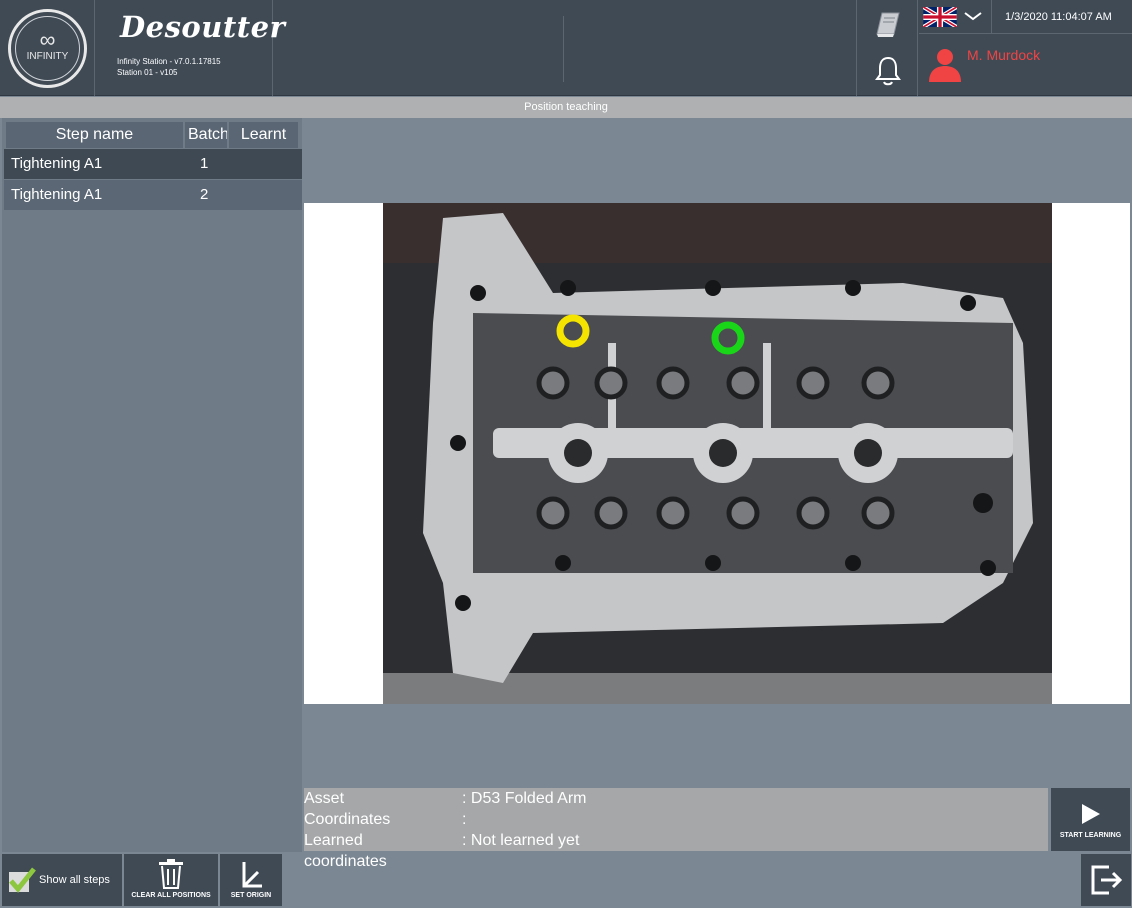 Image resolution: width=1132 pixels, height=908 pixels. Describe the element at coordinates (263, 135) in the screenshot. I see `column-header-learnt: Learnt` at that location.